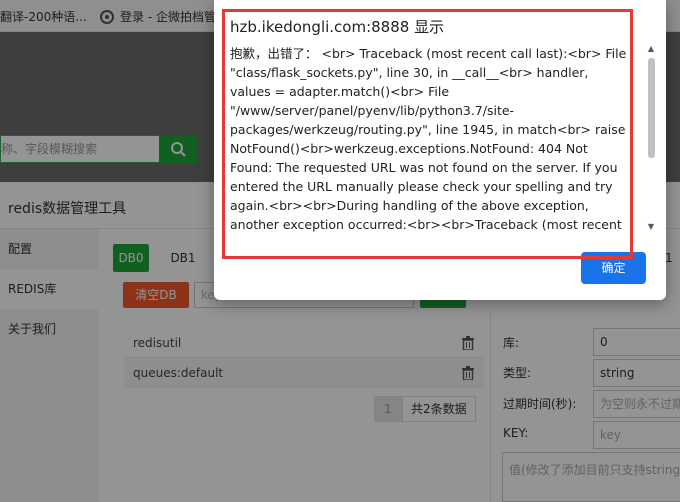  What do you see at coordinates (651, 108) in the screenshot?
I see `scroll-thumb` at bounding box center [651, 108].